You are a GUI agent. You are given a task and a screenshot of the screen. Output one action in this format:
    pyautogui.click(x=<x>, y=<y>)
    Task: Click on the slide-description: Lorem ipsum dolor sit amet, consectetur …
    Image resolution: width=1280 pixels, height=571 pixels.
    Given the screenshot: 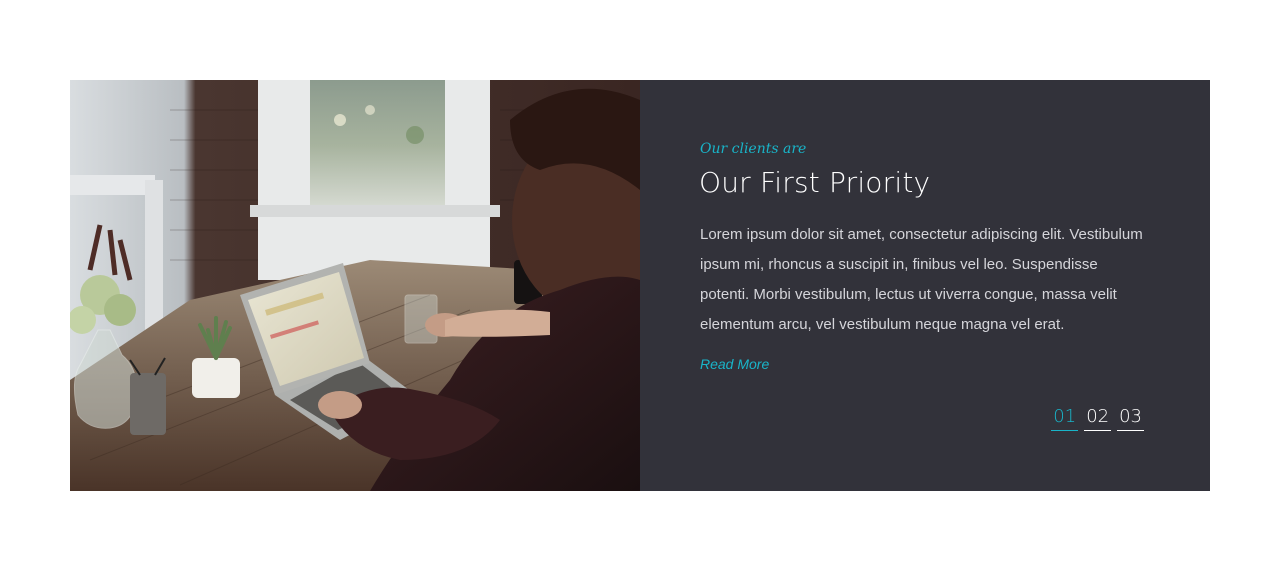 What is the action you would take?
    pyautogui.click(x=921, y=279)
    